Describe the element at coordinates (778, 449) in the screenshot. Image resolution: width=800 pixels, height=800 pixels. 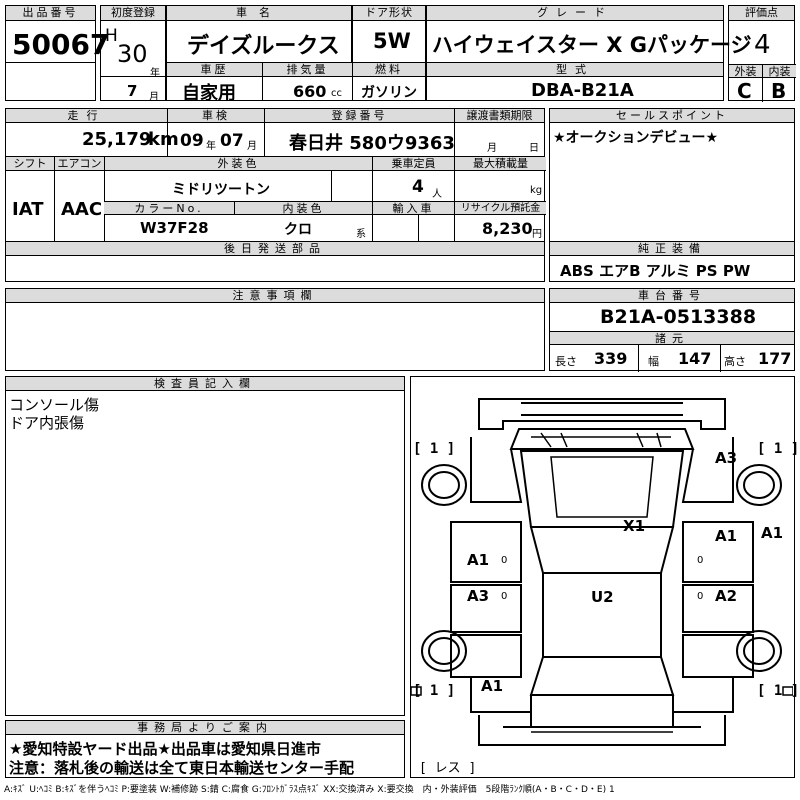
I see `bracket-top-right: [ 1 ]` at that location.